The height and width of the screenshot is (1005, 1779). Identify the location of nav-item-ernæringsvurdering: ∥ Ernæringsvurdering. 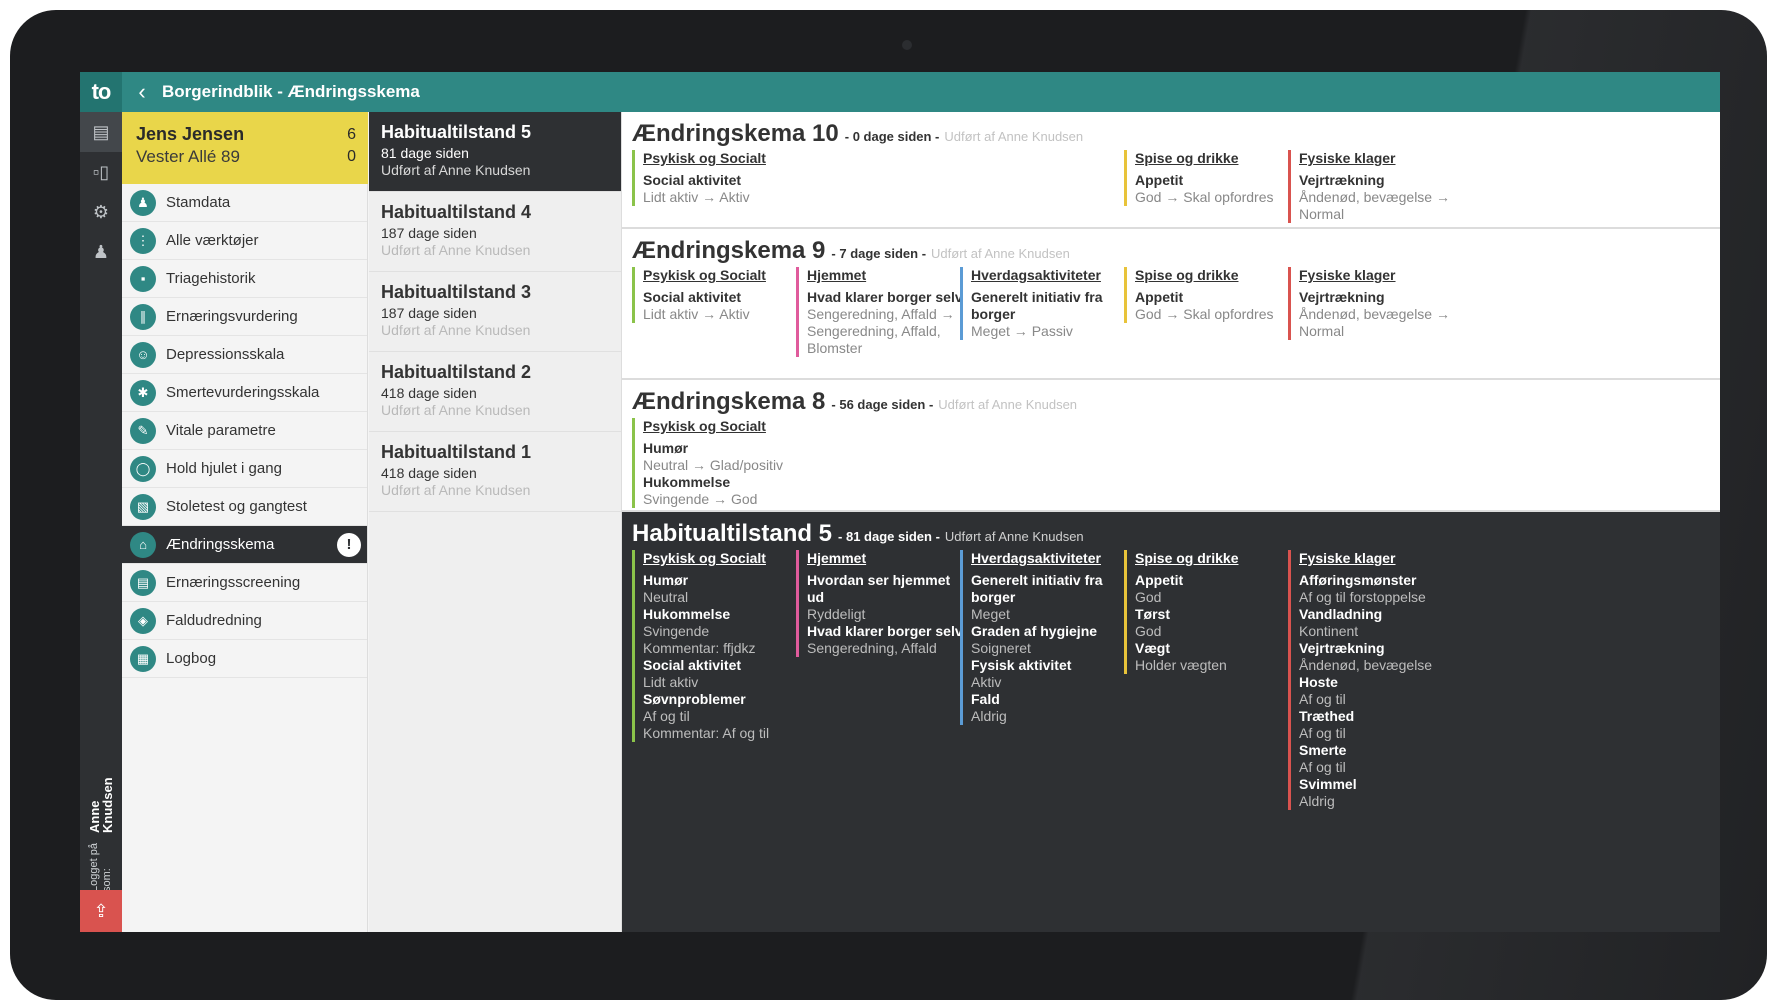
(244, 317).